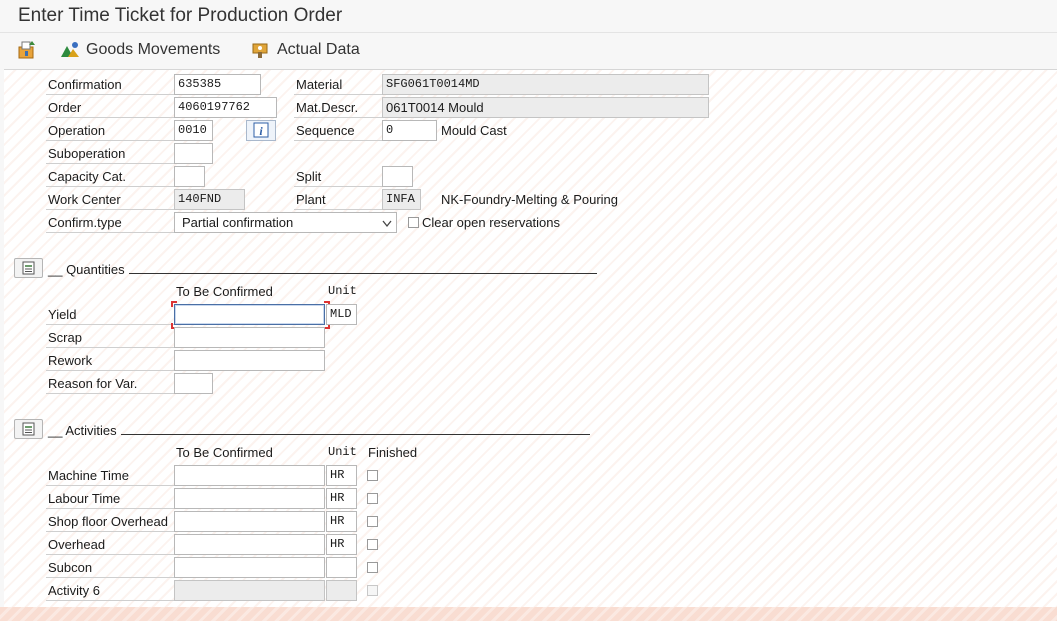 This screenshot has height=621, width=1057. I want to click on confirm-type-label: Confirm.type, so click(110, 222).